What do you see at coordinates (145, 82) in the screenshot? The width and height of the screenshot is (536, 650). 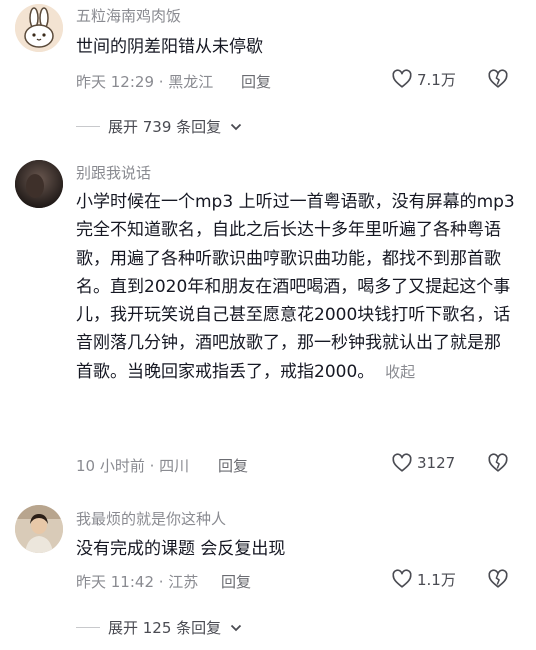 I see `comment-time-location: 昨天 12:29 · 黑龙江` at bounding box center [145, 82].